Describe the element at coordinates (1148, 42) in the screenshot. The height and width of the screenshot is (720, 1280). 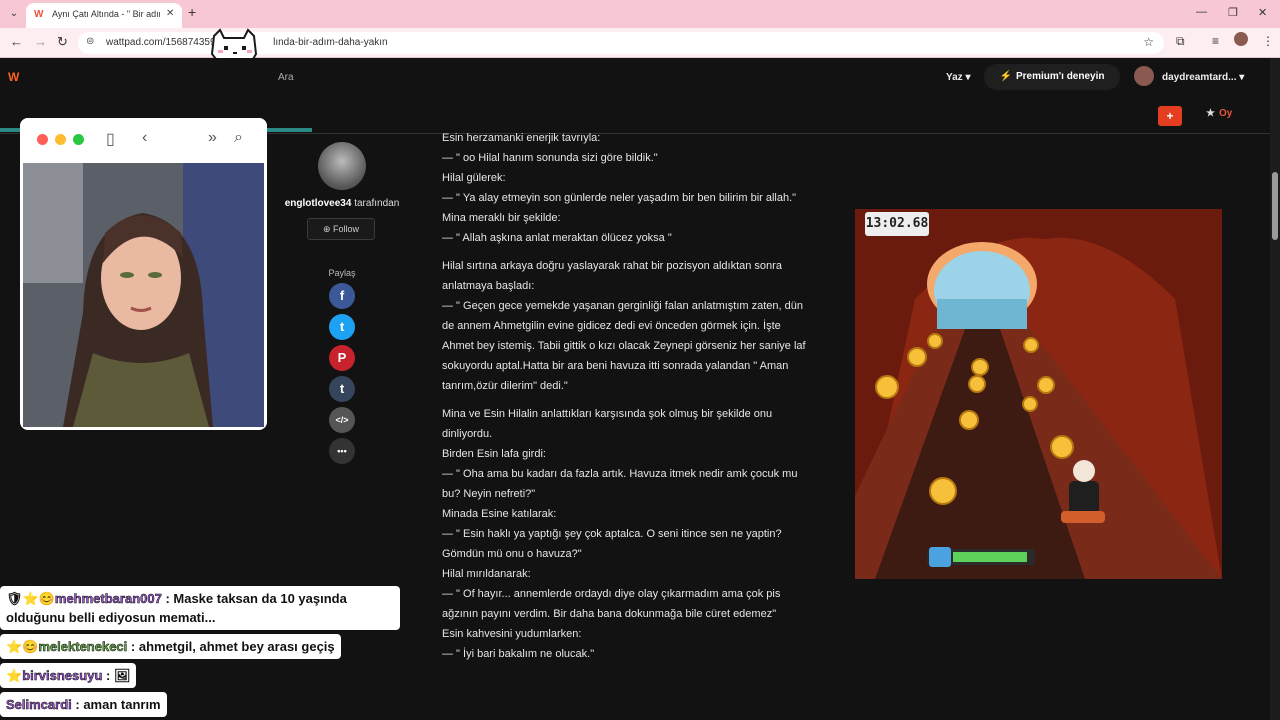
I see `bookmark-star-icon: ☆` at that location.